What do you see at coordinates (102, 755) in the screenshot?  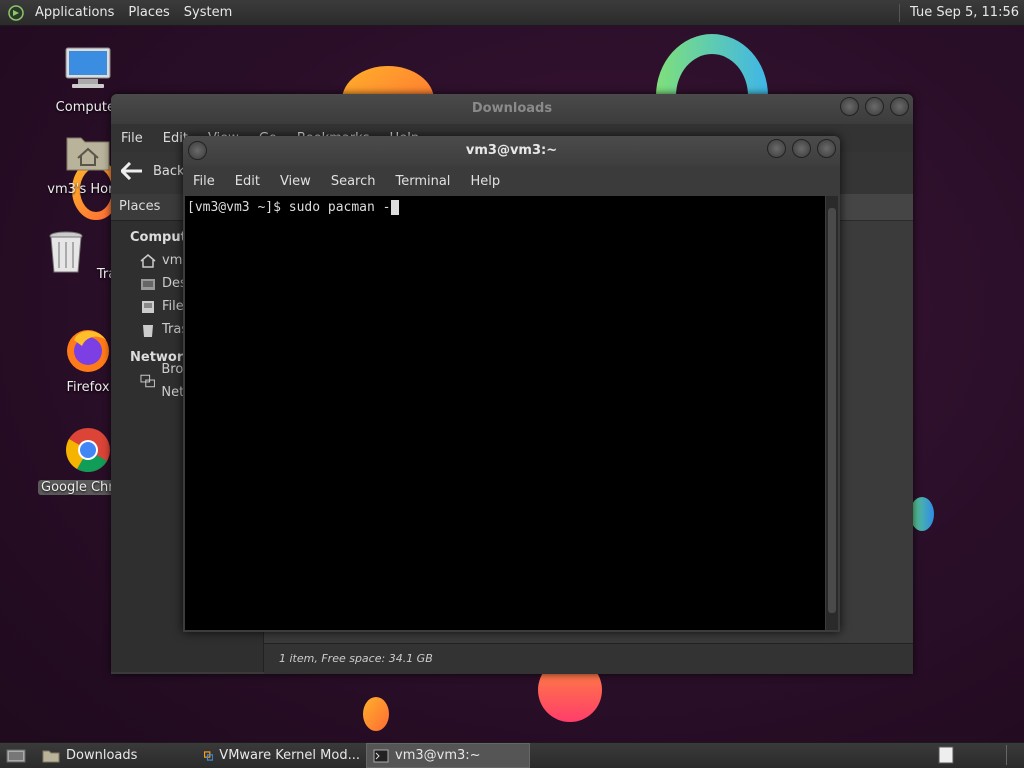 I see `task-label: Downloads` at bounding box center [102, 755].